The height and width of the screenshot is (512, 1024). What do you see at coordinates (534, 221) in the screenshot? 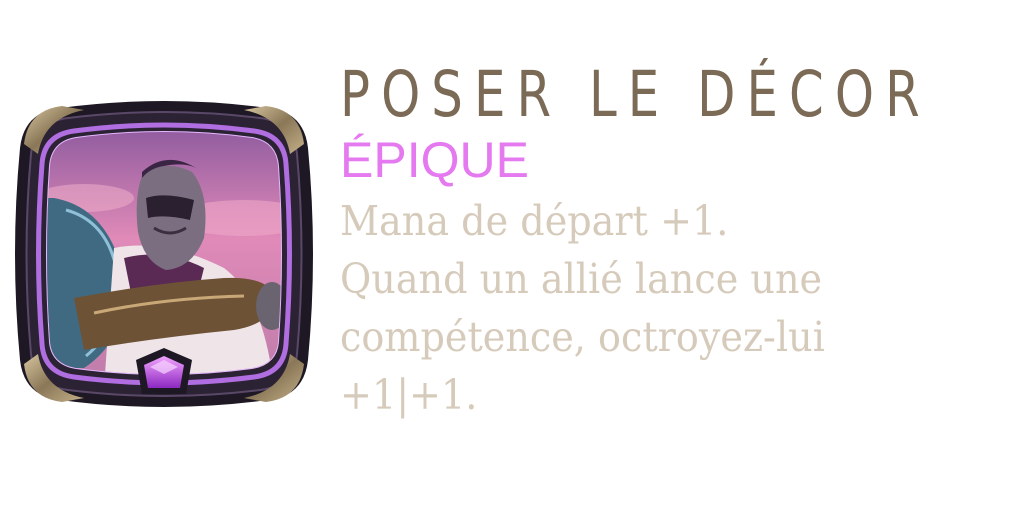
I see `description-line: Mana de départ +1.` at bounding box center [534, 221].